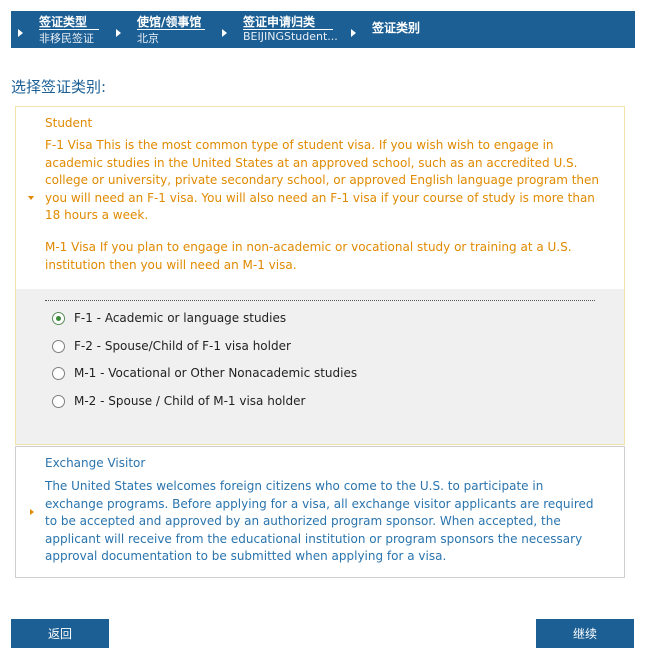 This screenshot has height=652, width=645. What do you see at coordinates (60, 633) in the screenshot?
I see `back-button: 返回` at bounding box center [60, 633].